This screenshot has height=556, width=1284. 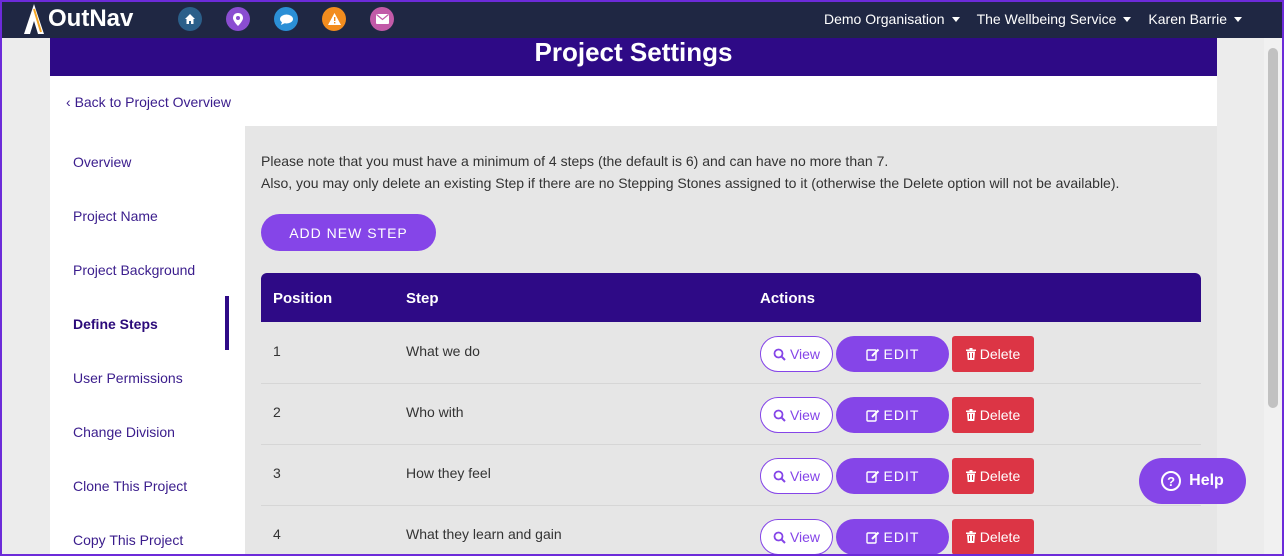 I want to click on user-dropdown: Karen Barrie, so click(x=1195, y=19).